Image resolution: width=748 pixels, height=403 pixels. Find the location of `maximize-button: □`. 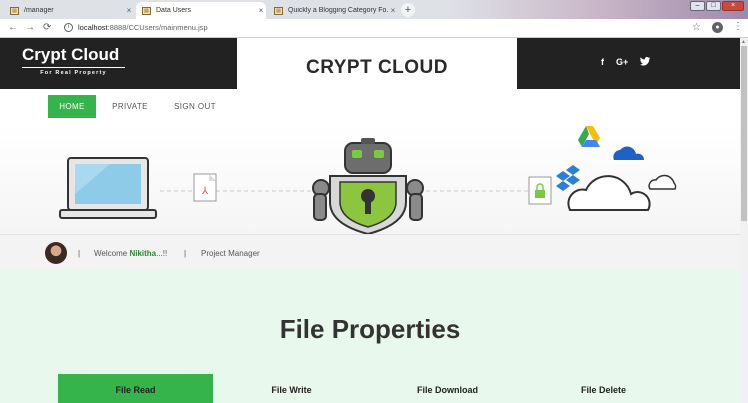

maximize-button: □ is located at coordinates (713, 6).